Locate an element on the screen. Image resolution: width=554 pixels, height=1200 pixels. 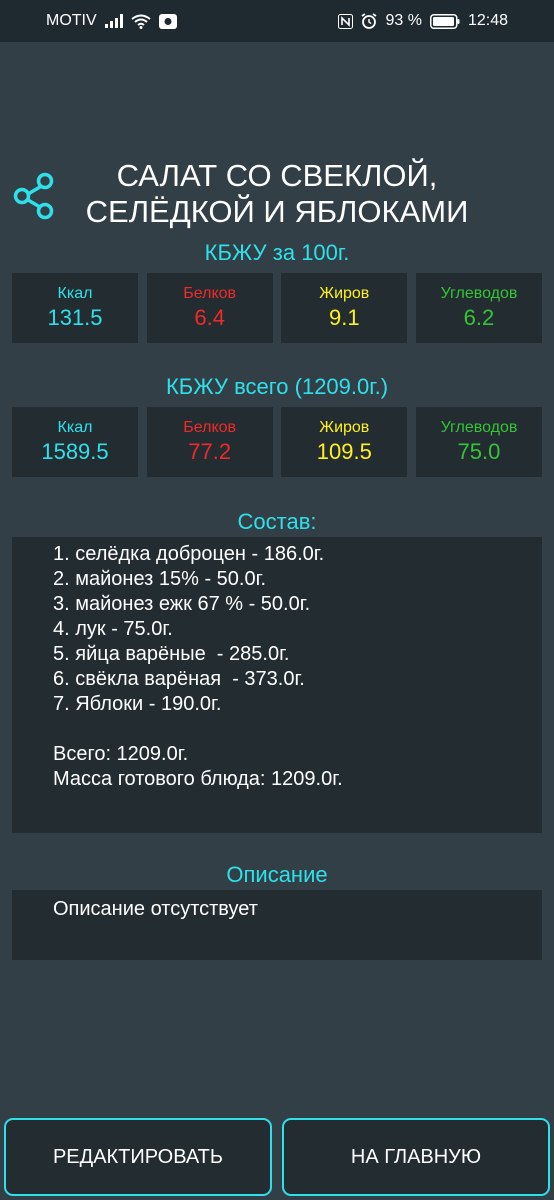
protein-total-label: Белков is located at coordinates (210, 427).